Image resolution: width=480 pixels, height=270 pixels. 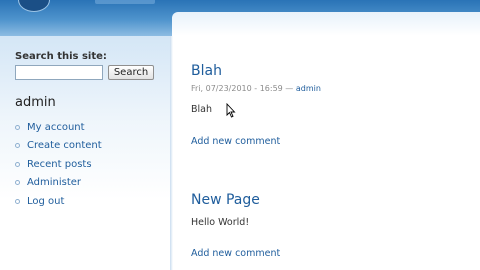 What do you see at coordinates (125, 2) in the screenshot?
I see `site-name` at bounding box center [125, 2].